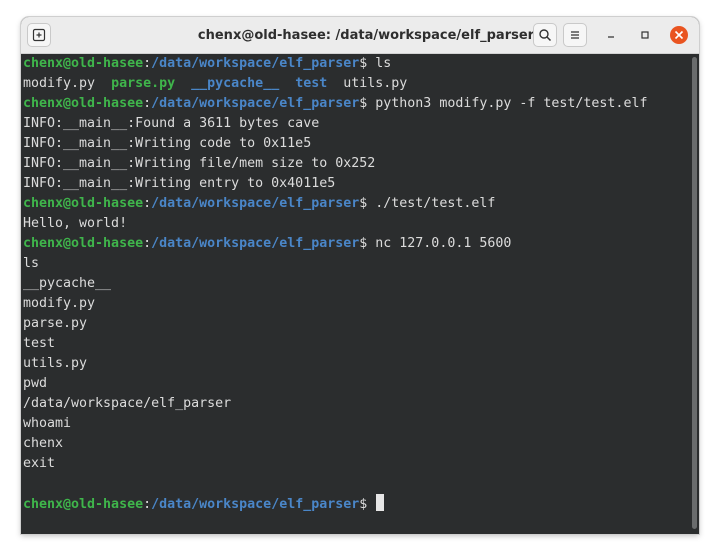 The width and height of the screenshot is (720, 558). What do you see at coordinates (380, 502) in the screenshot?
I see `text-cursor` at bounding box center [380, 502].